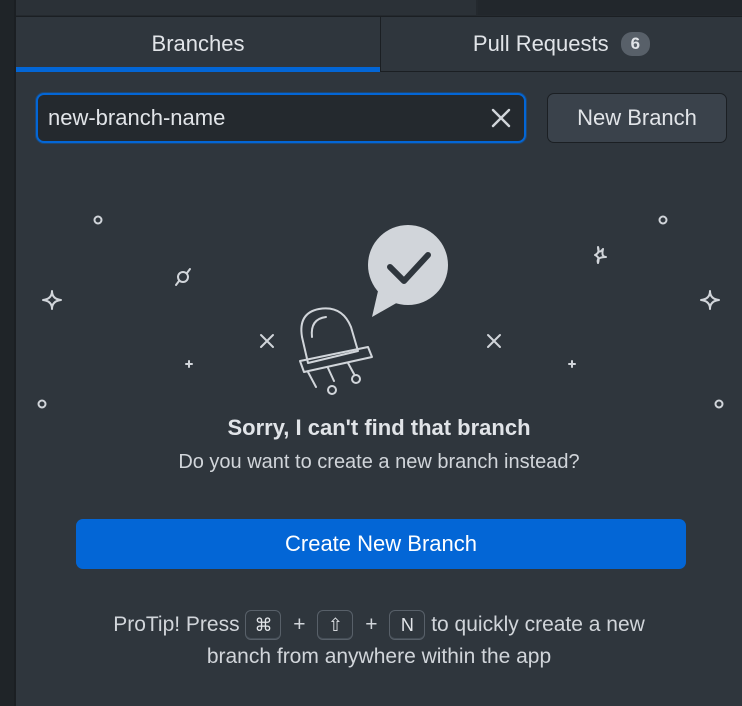  I want to click on speech-bubble-check-icon, so click(408, 271).